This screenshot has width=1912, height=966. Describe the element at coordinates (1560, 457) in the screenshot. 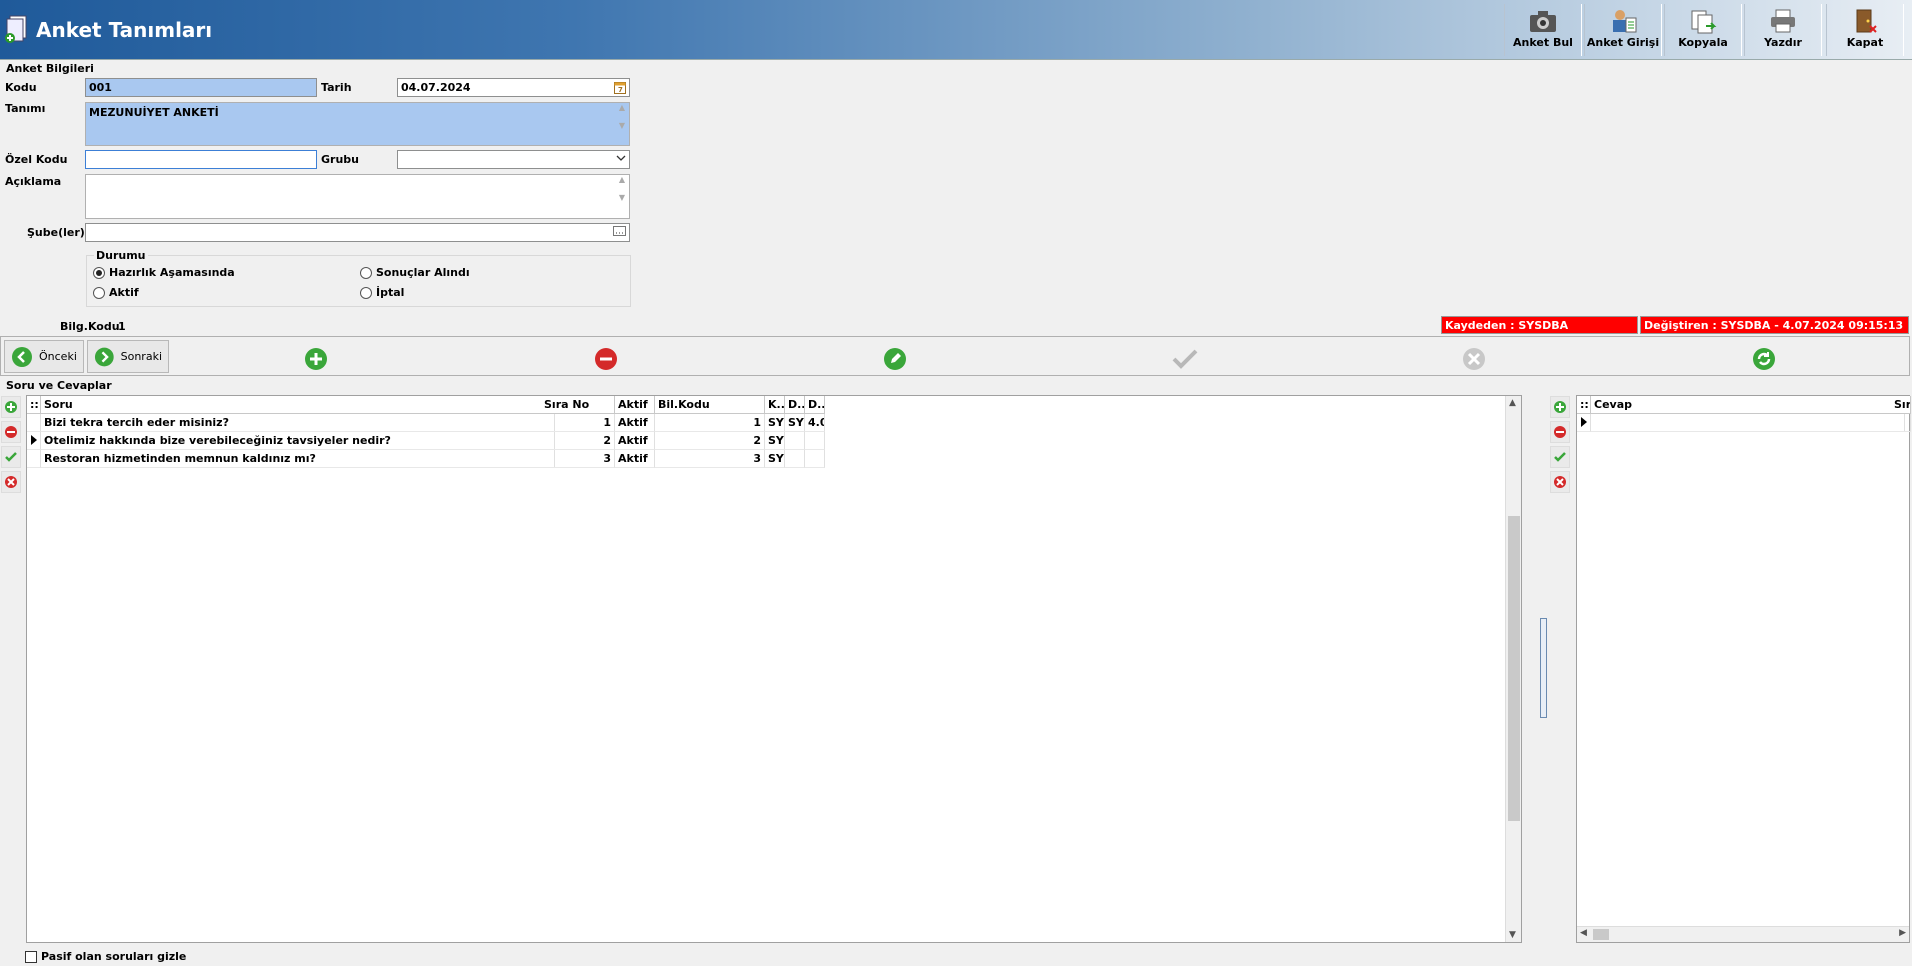

I see `answer-confirm-button` at that location.